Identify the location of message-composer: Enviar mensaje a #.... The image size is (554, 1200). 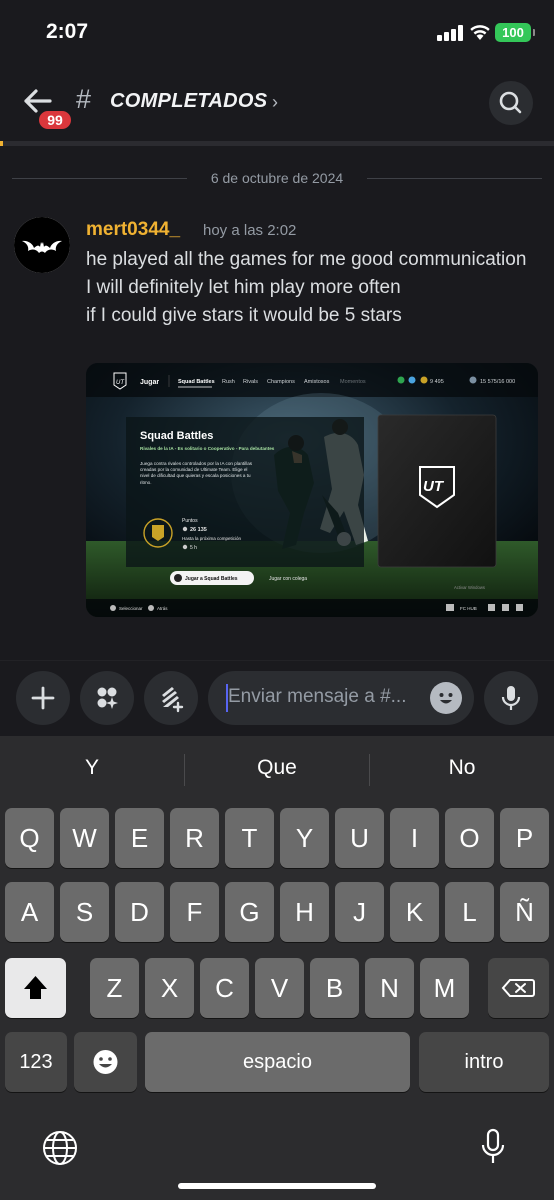
(277, 698).